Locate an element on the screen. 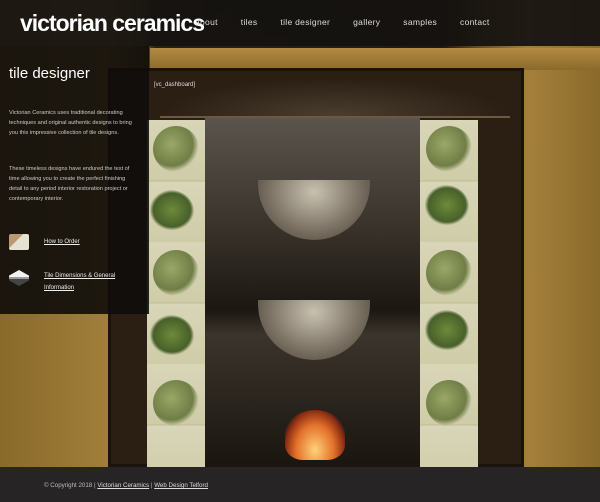  how-to-order-link: How to Order is located at coordinates (62, 242).